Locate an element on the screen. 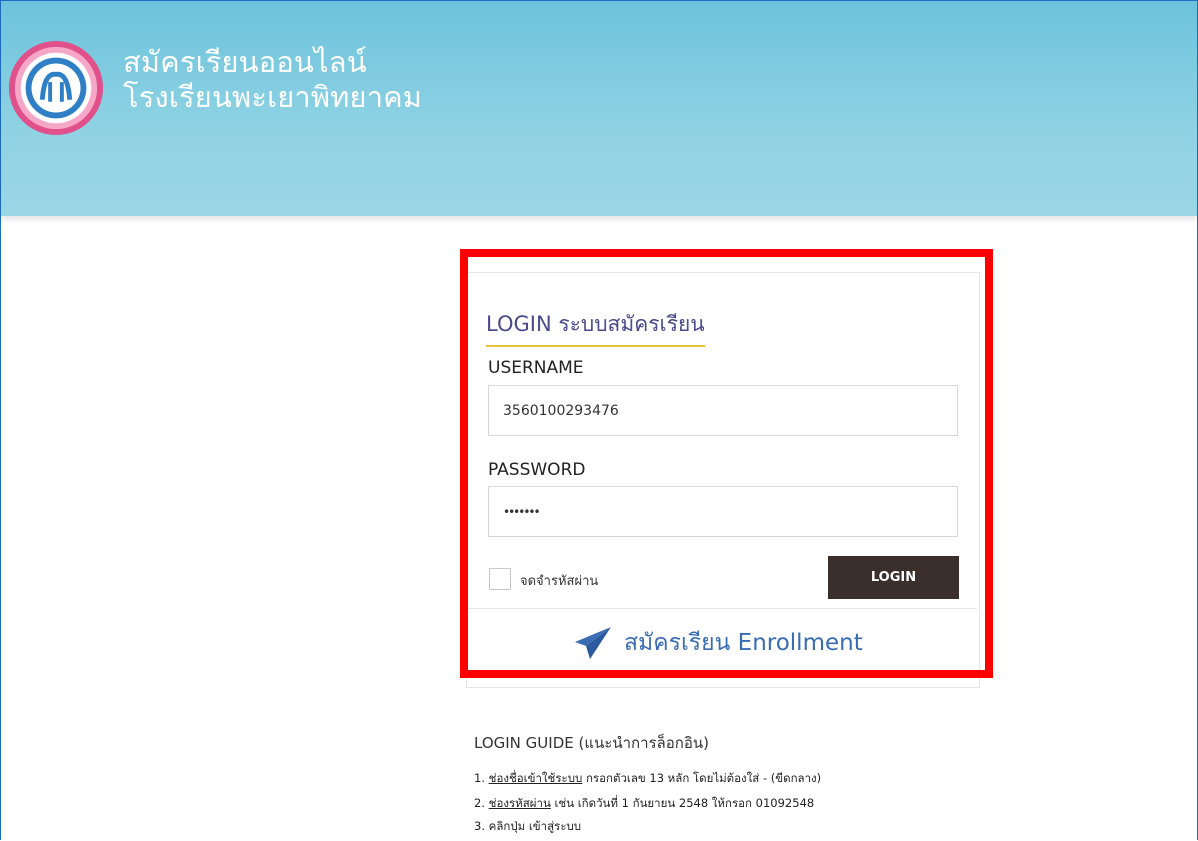 The width and height of the screenshot is (1198, 841). card-divider is located at coordinates (722, 608).